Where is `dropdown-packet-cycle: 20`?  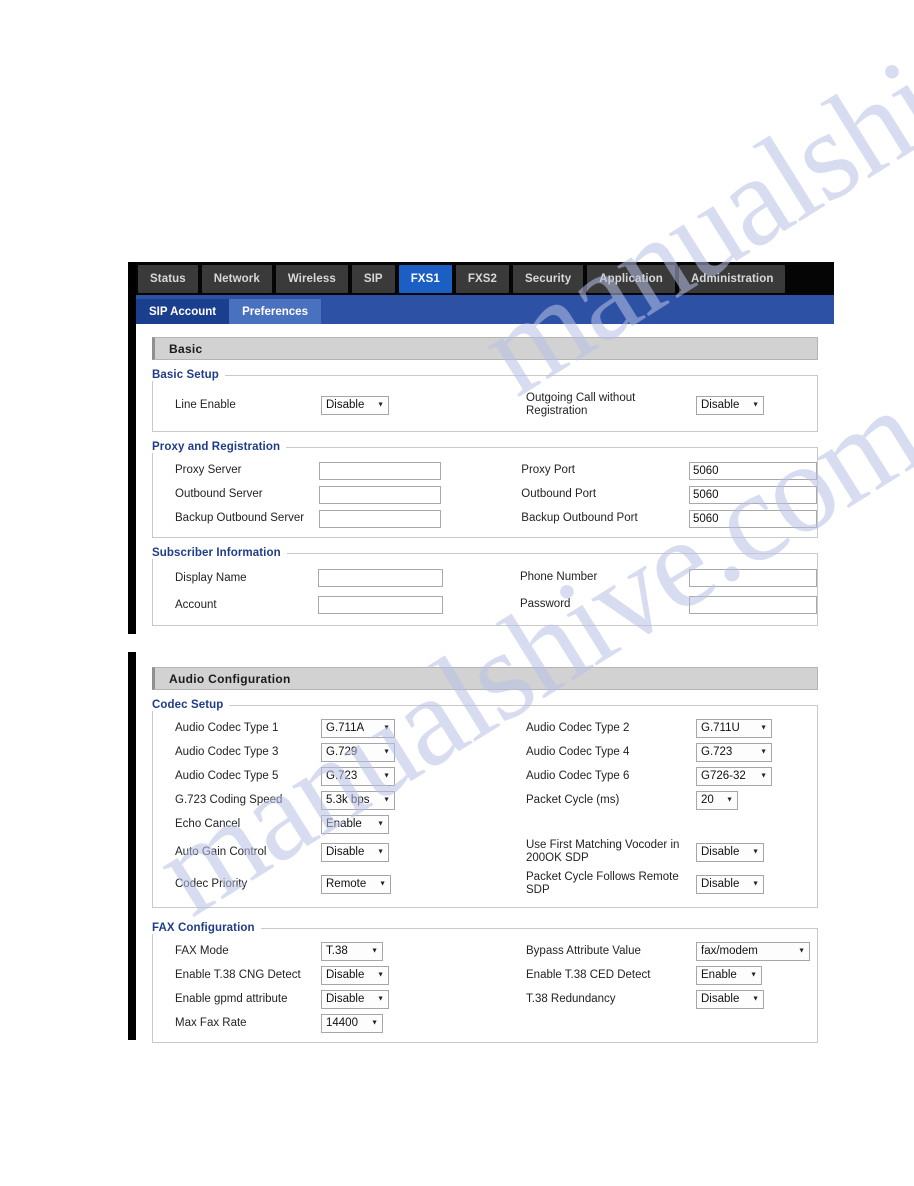
dropdown-packet-cycle: 20 is located at coordinates (717, 800).